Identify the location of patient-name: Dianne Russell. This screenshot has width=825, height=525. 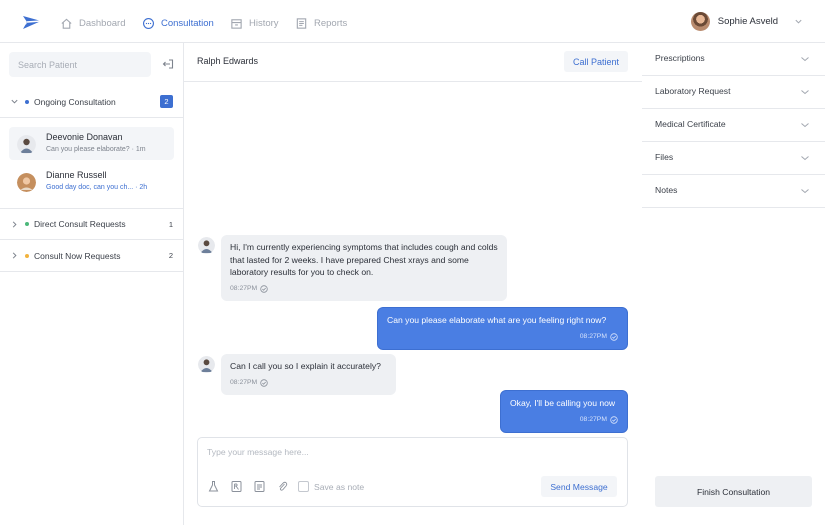
(76, 175).